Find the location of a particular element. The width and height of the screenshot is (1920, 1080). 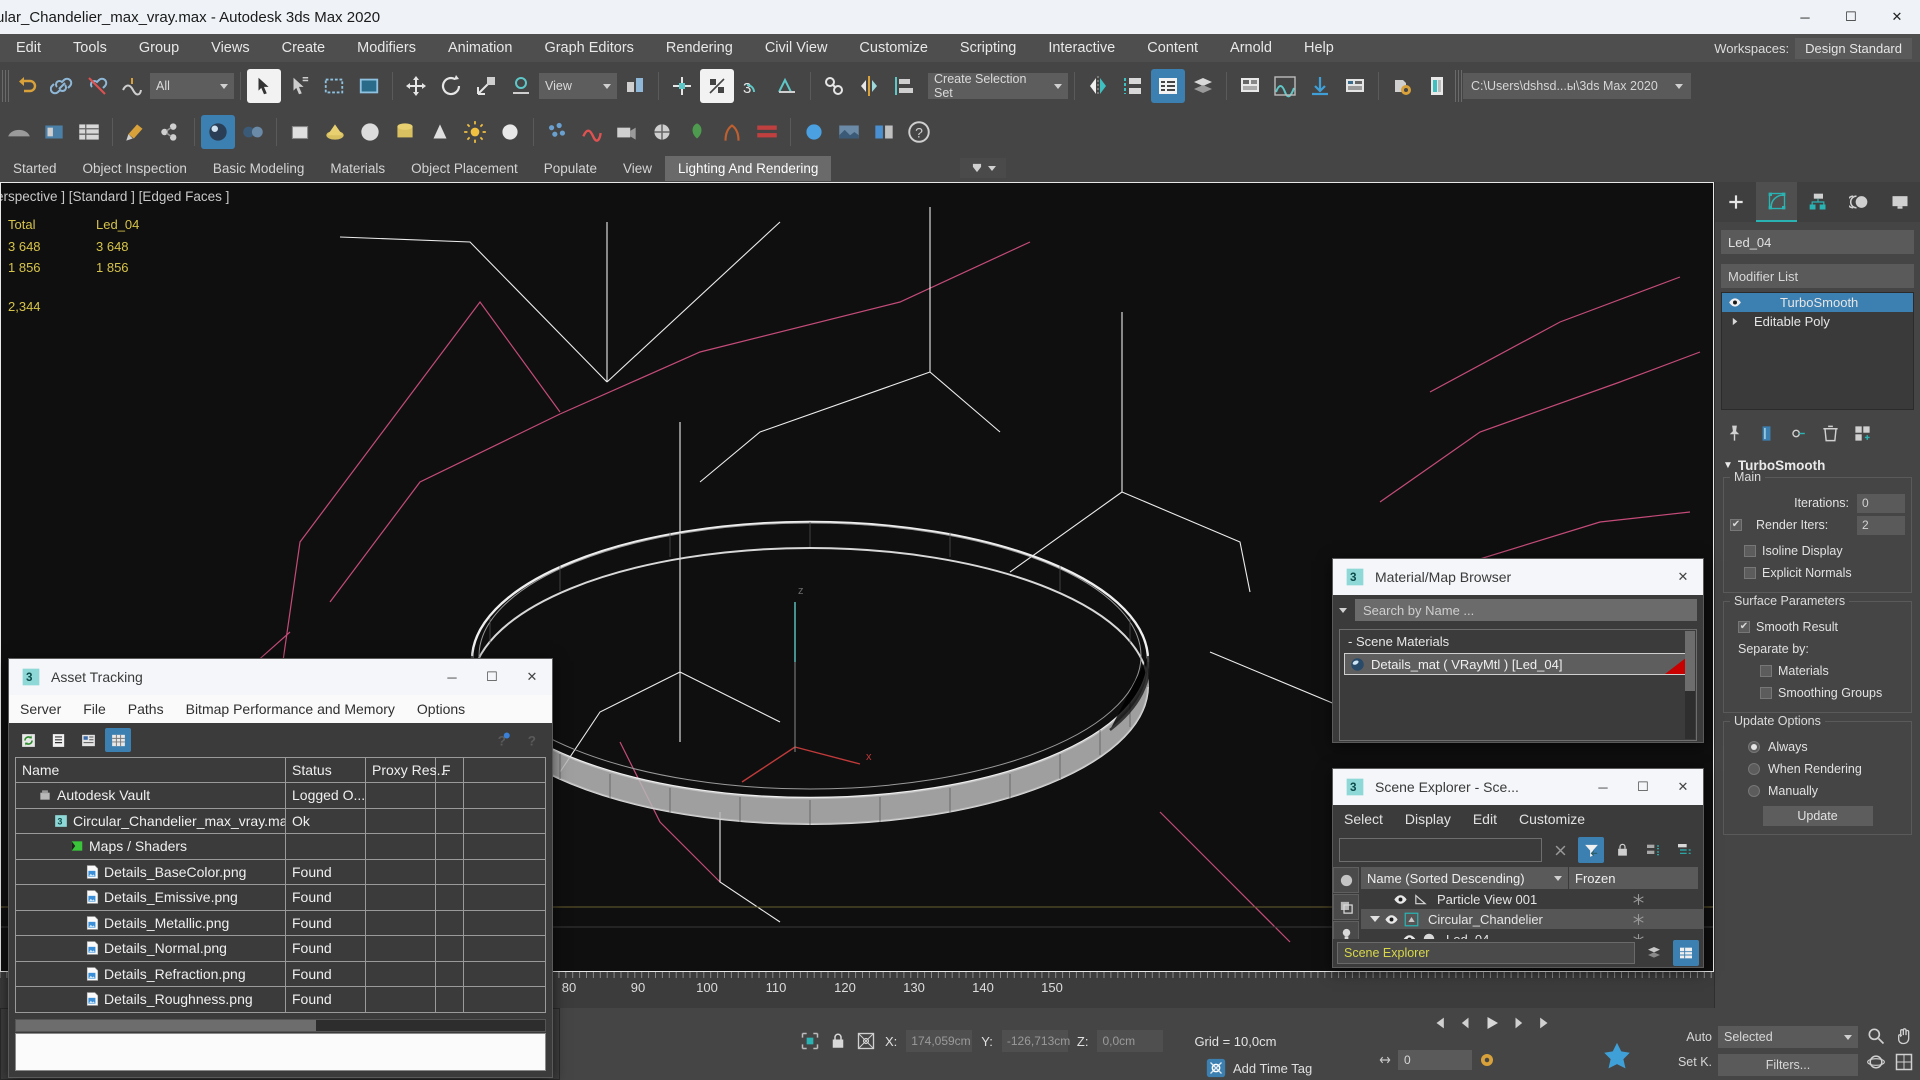

set-key-label: Set K. is located at coordinates (1695, 1062).